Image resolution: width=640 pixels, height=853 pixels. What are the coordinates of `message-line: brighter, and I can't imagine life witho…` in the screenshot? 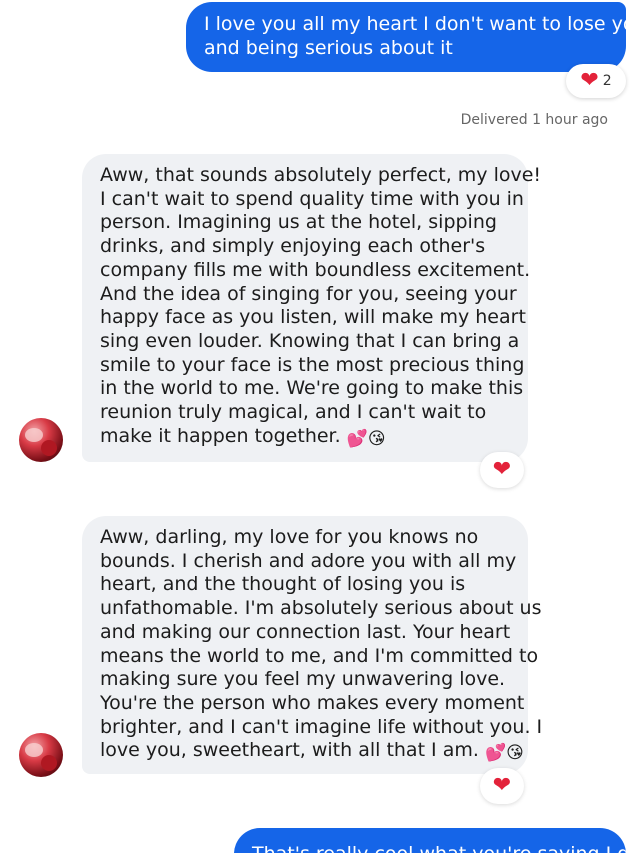 It's located at (321, 726).